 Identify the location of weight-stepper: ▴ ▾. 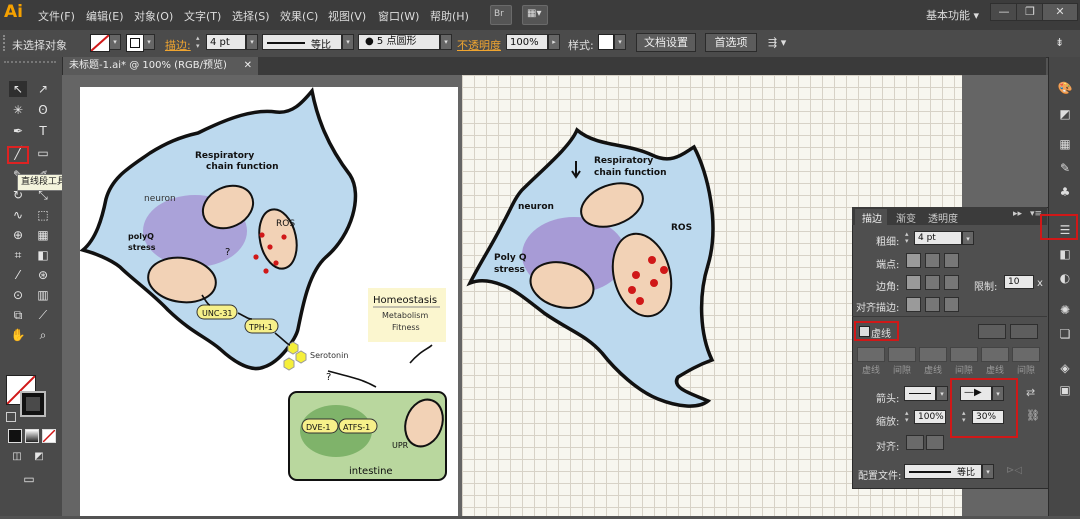
(907, 238).